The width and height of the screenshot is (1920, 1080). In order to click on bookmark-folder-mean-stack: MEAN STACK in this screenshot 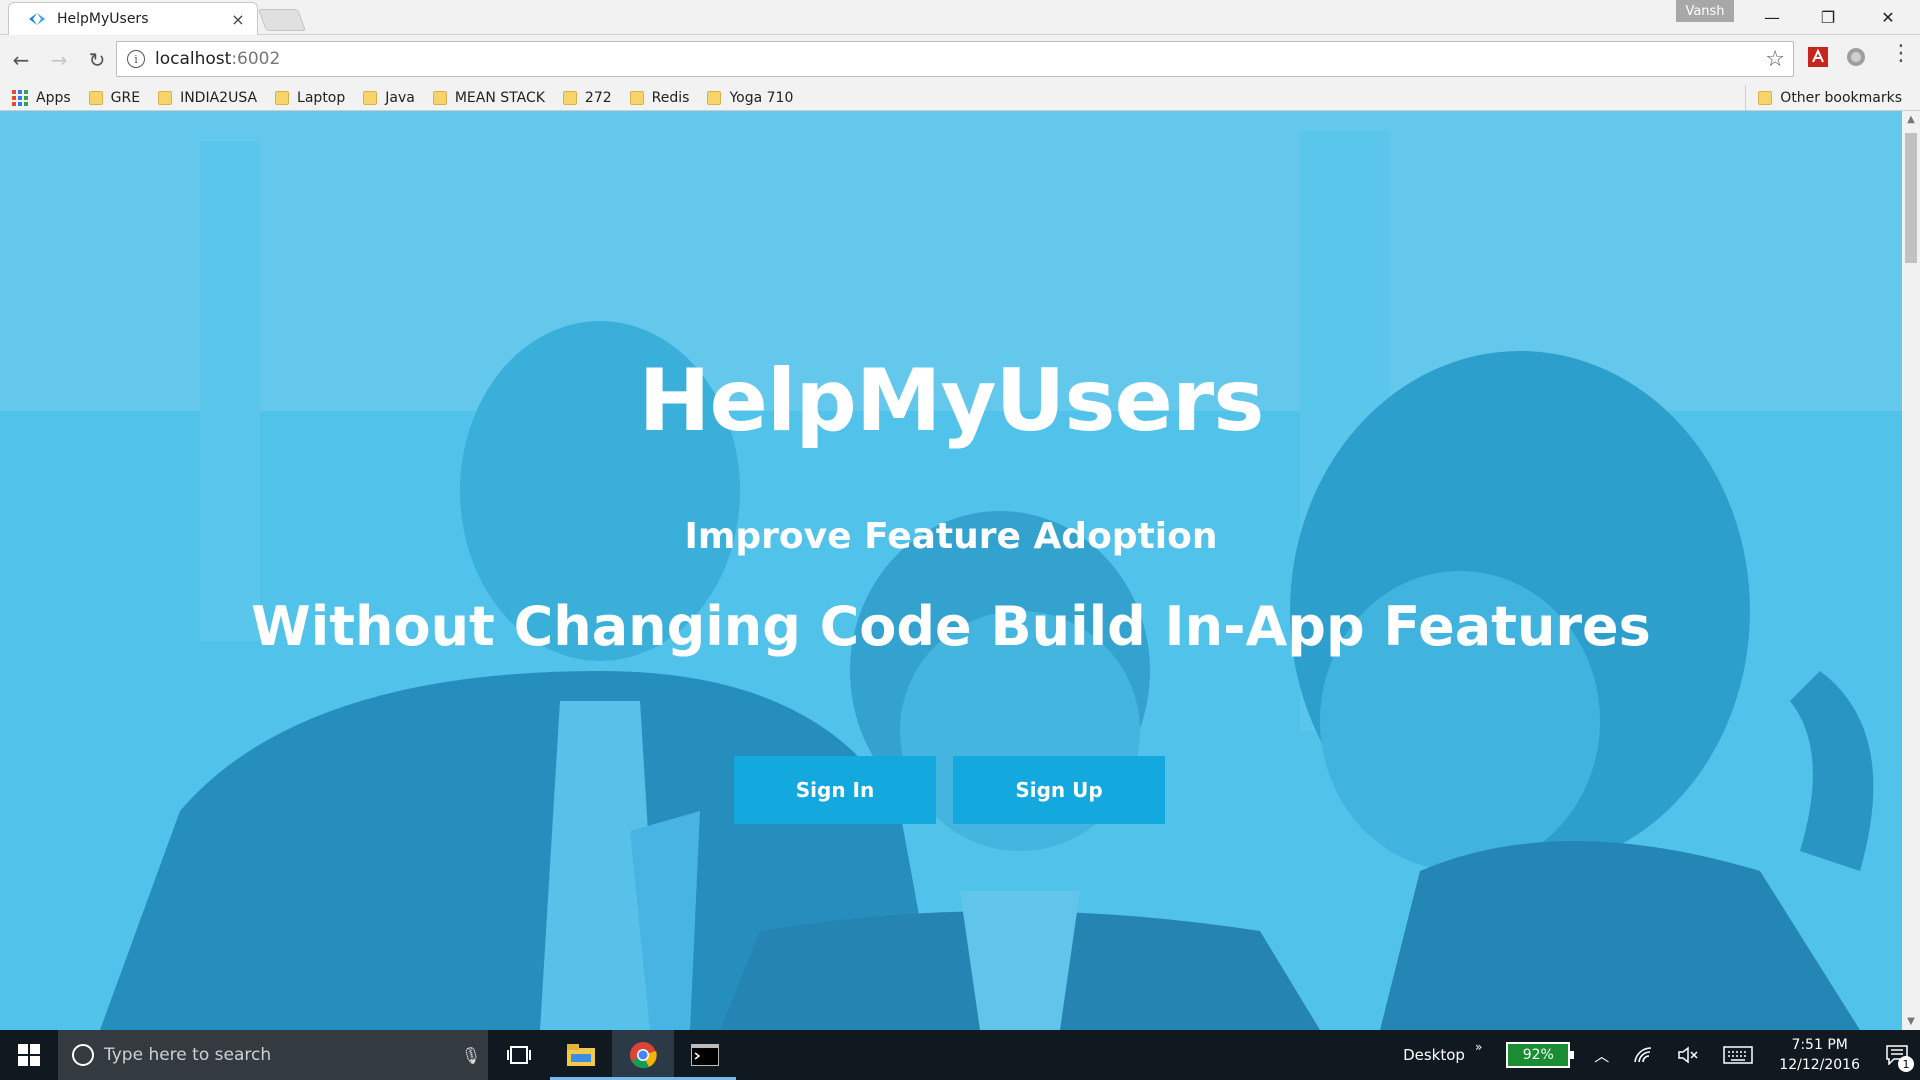, I will do `click(488, 97)`.